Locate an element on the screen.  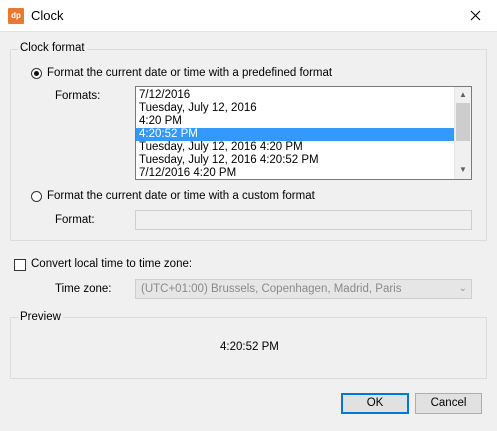
ok-button: OK is located at coordinates (375, 403).